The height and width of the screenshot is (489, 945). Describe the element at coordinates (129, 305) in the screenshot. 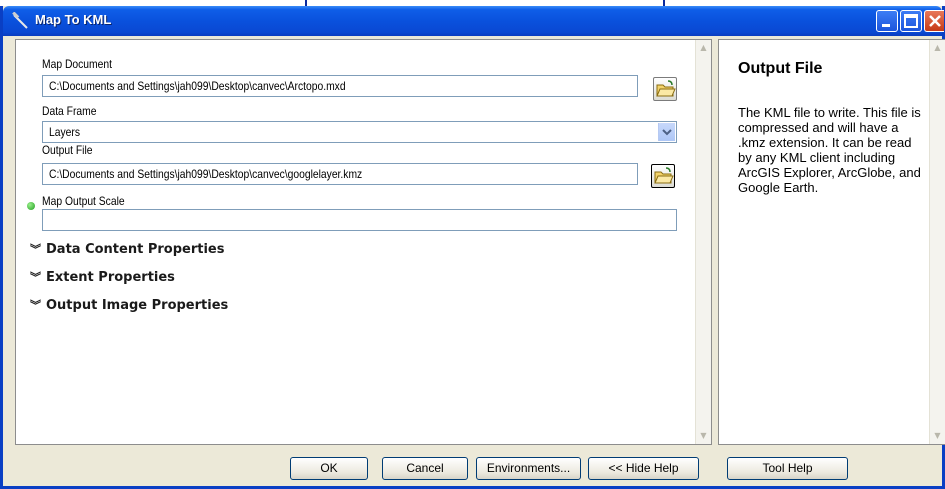

I see `section-output-image-properties: ︾ Output Image Properties` at that location.